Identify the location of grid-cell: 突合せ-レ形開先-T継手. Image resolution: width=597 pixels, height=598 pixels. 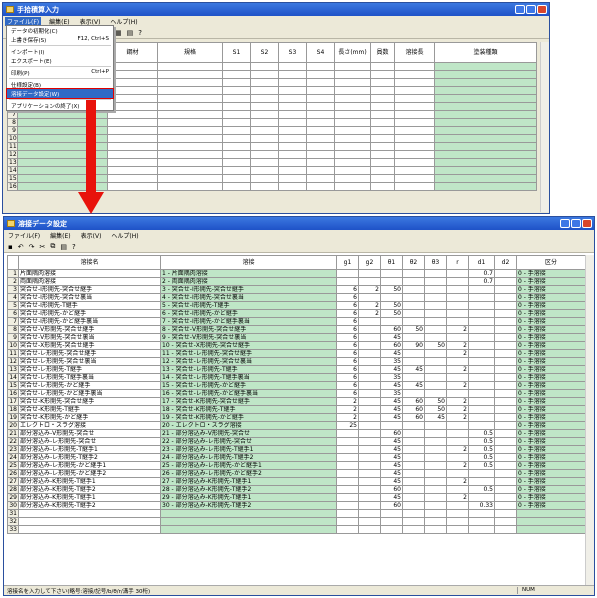
(89, 369).